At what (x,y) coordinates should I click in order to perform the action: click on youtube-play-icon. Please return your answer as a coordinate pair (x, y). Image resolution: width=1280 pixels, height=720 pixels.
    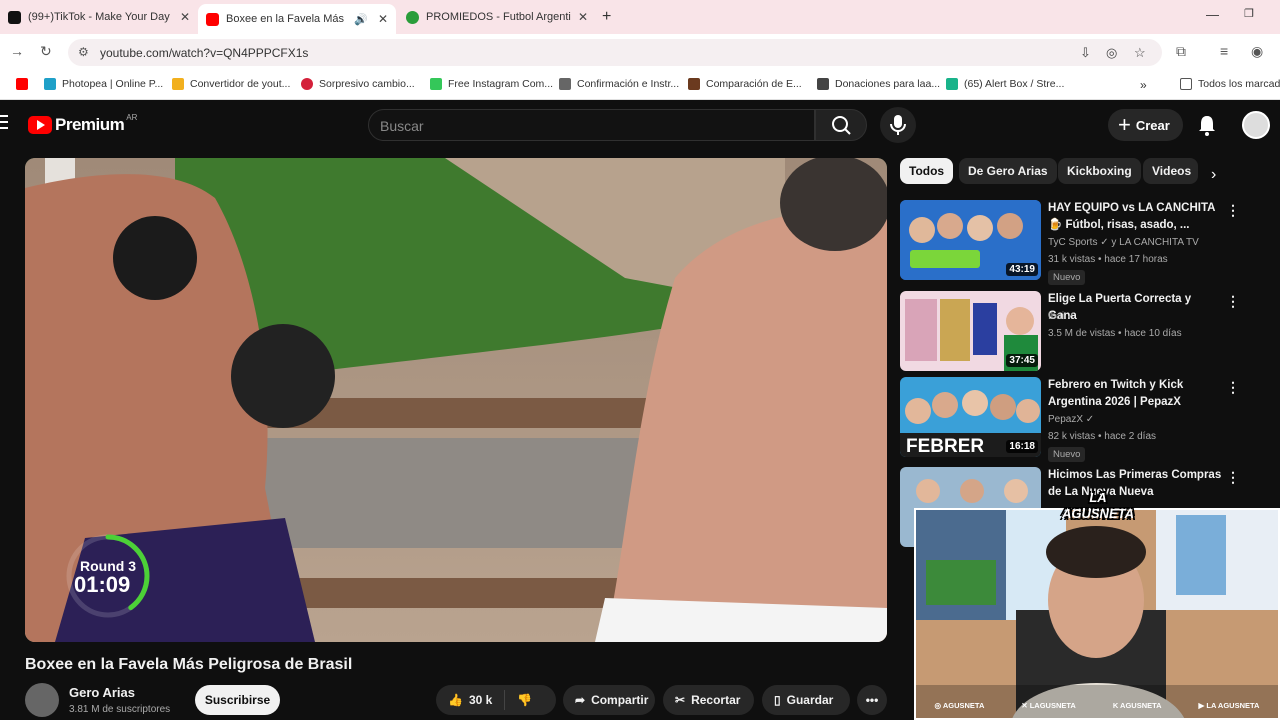
    Looking at the image, I should click on (40, 125).